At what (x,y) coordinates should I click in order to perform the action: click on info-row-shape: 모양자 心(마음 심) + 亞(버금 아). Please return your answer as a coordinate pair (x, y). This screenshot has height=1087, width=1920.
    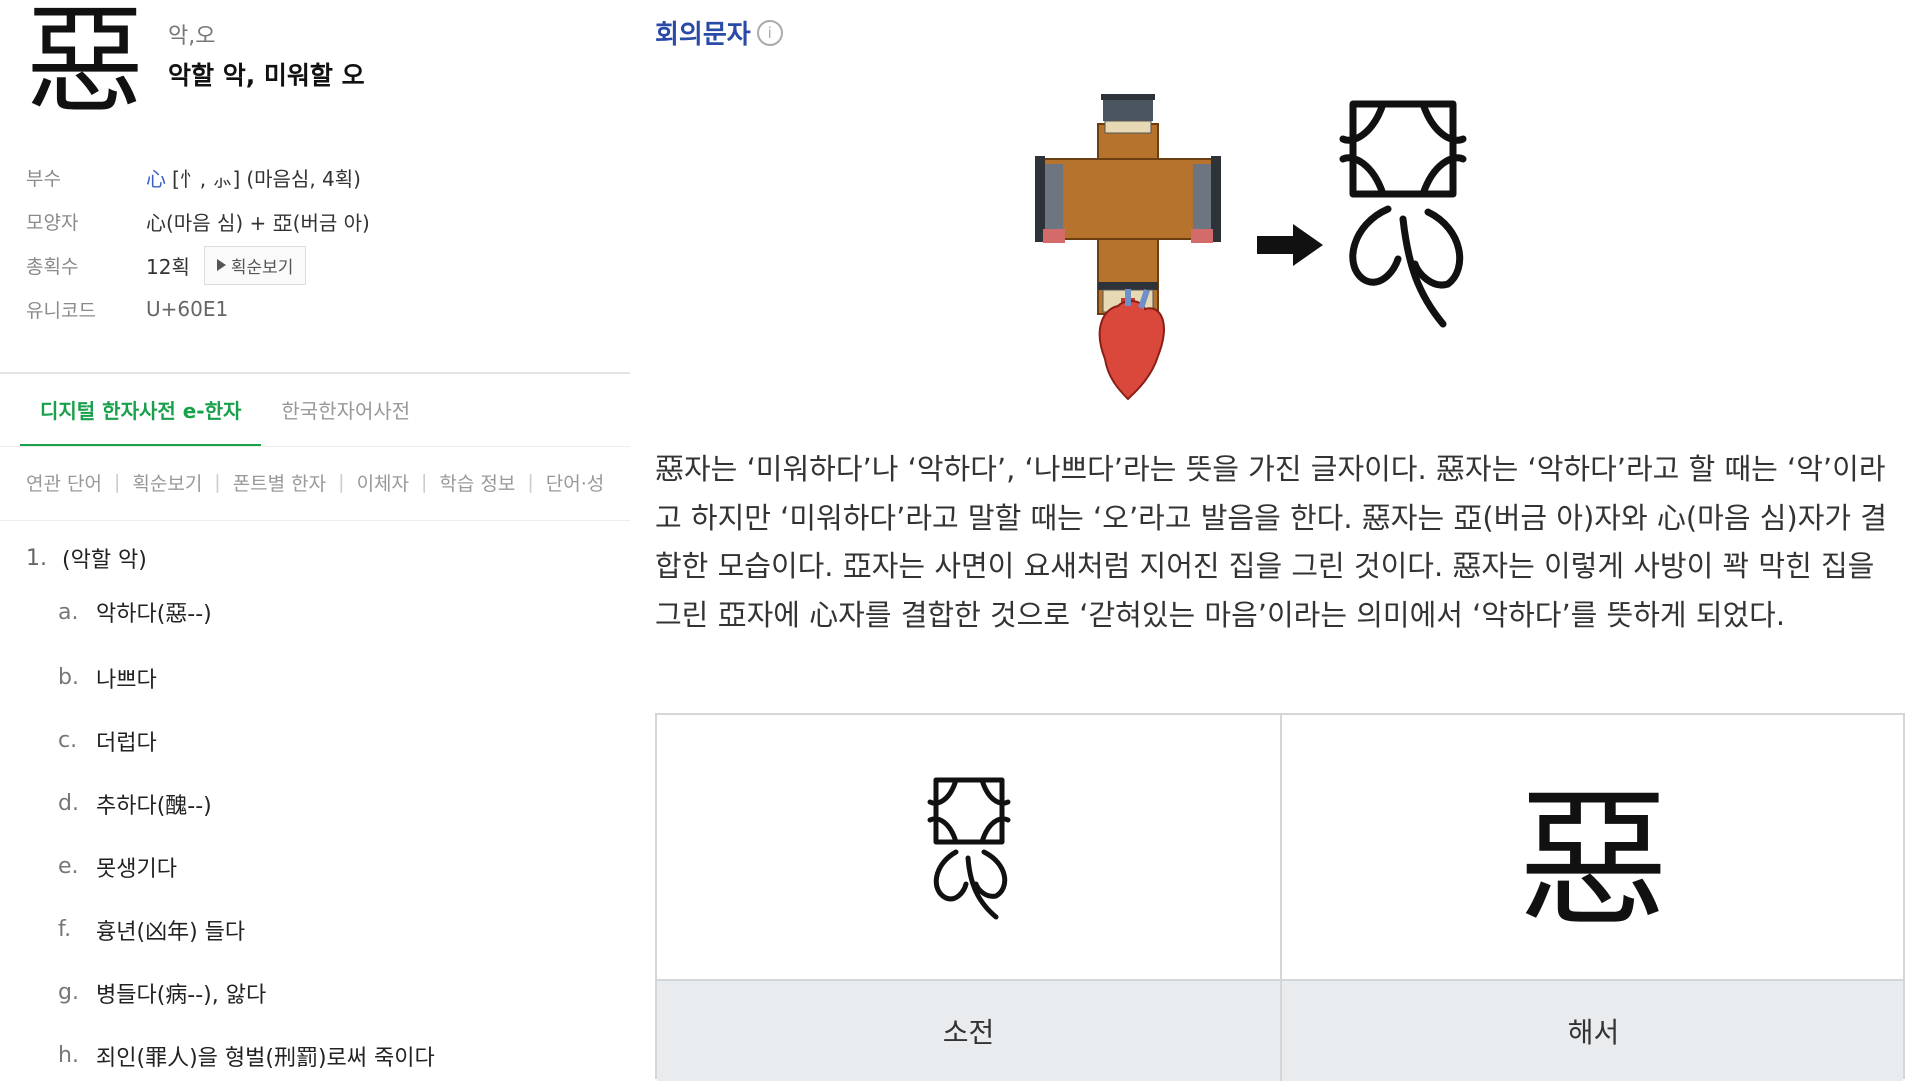
    Looking at the image, I should click on (306, 221).